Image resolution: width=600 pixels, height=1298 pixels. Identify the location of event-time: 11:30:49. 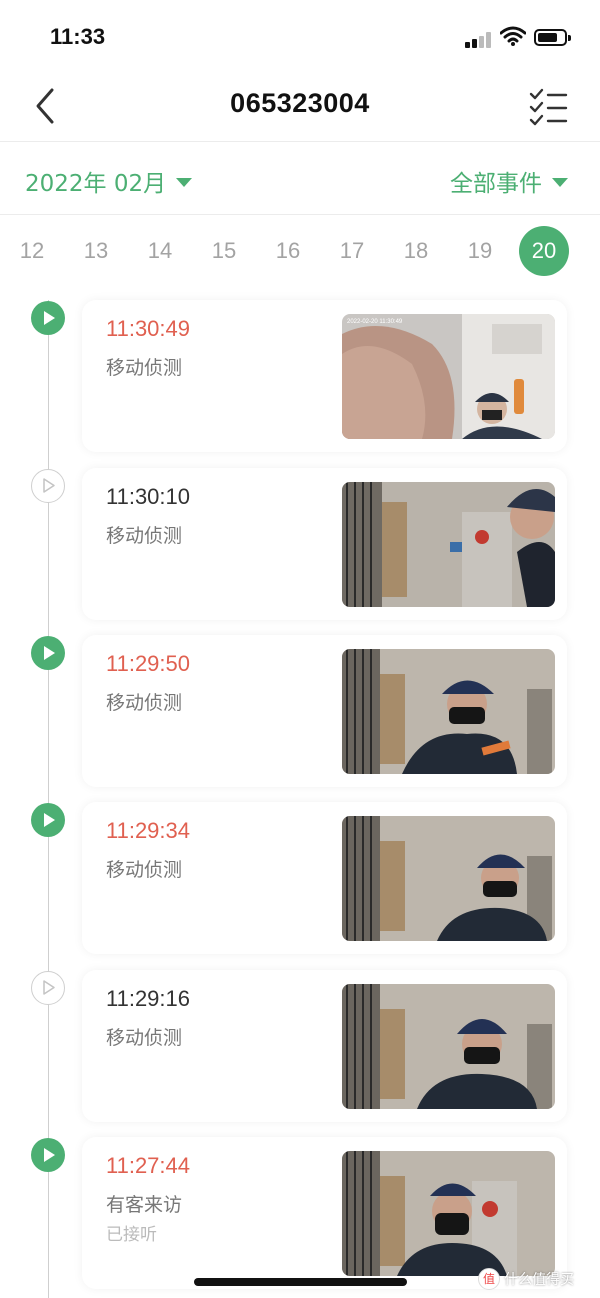
(148, 328).